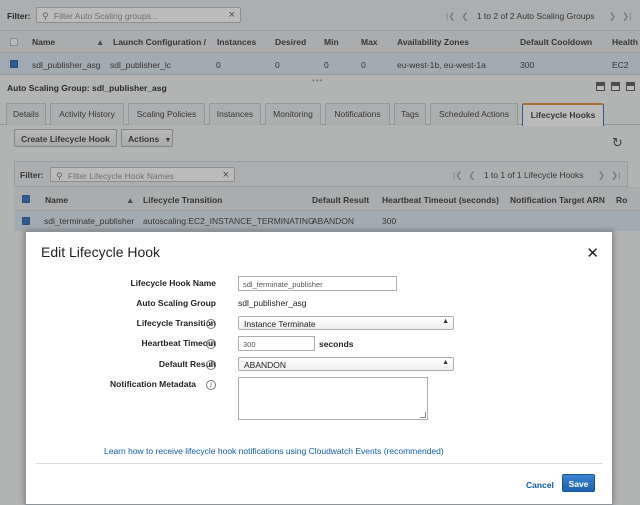  I want to click on lifecycle-transition-select: Instance Terminate ▲, so click(346, 323).